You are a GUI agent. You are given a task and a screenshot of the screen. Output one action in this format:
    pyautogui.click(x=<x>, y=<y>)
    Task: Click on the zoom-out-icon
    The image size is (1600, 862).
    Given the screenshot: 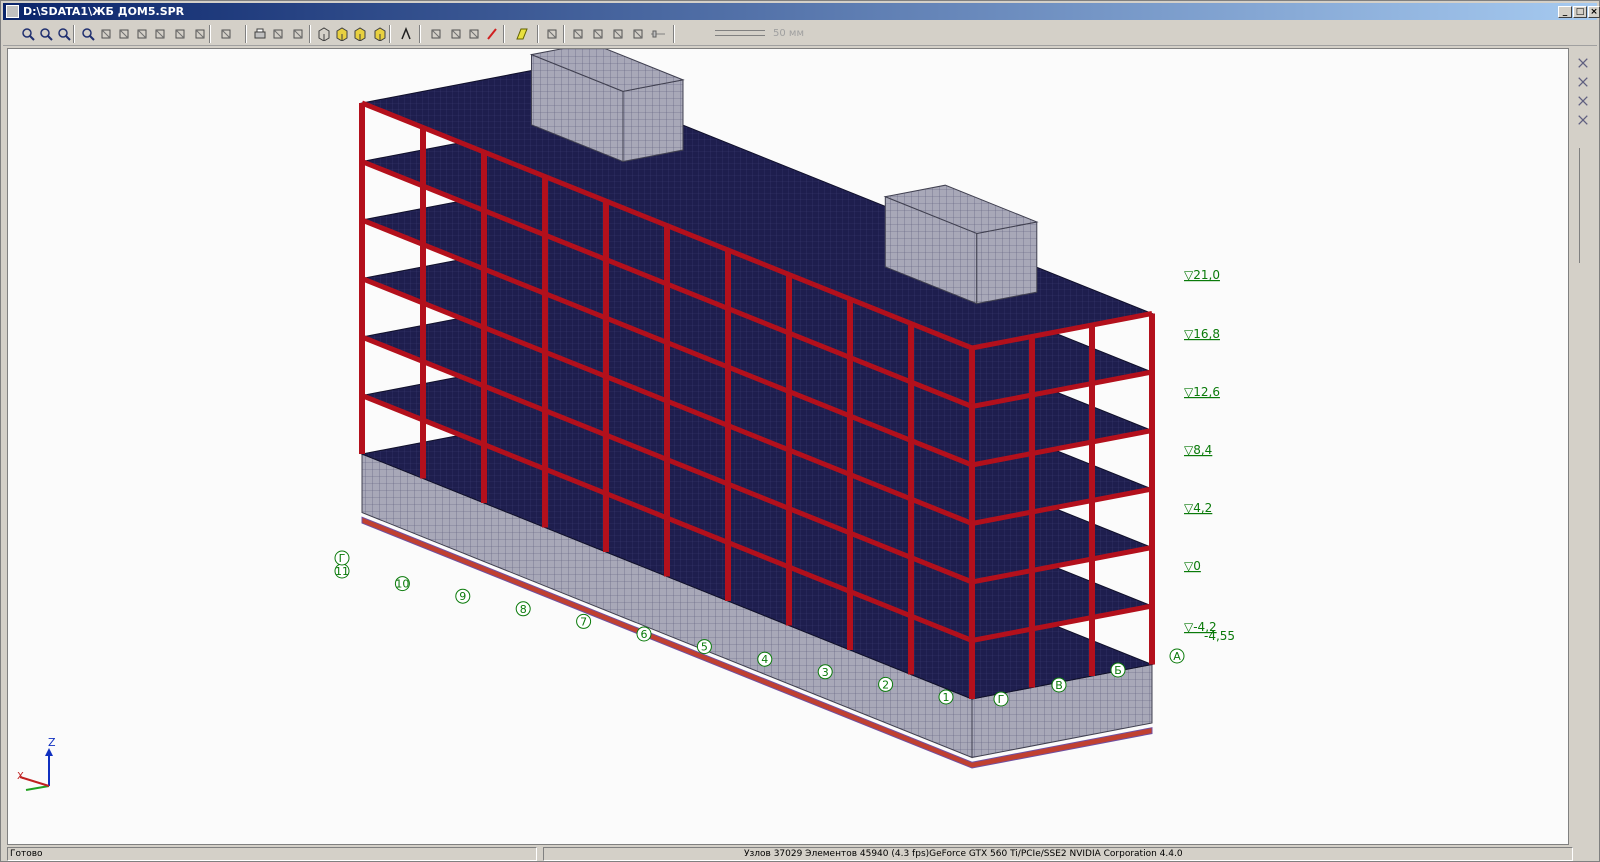 What is the action you would take?
    pyautogui.click(x=46, y=34)
    